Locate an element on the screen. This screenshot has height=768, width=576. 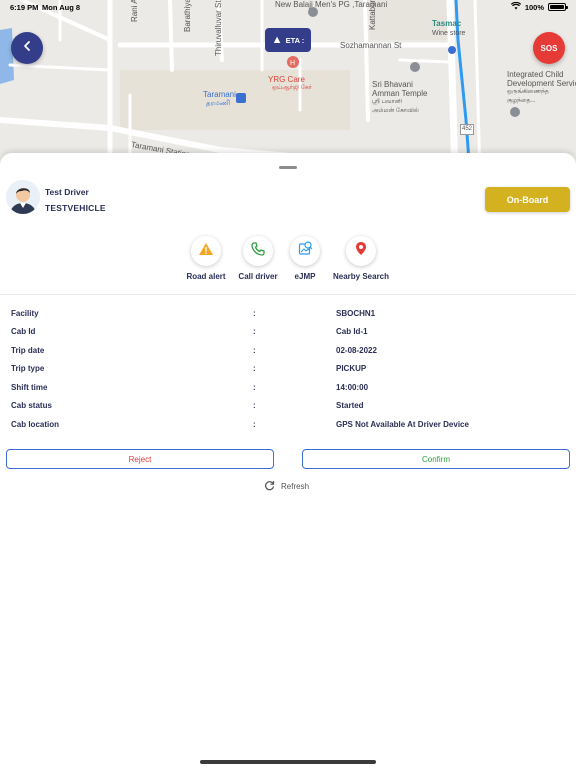
confirm-button: Confirm is located at coordinates (436, 459).